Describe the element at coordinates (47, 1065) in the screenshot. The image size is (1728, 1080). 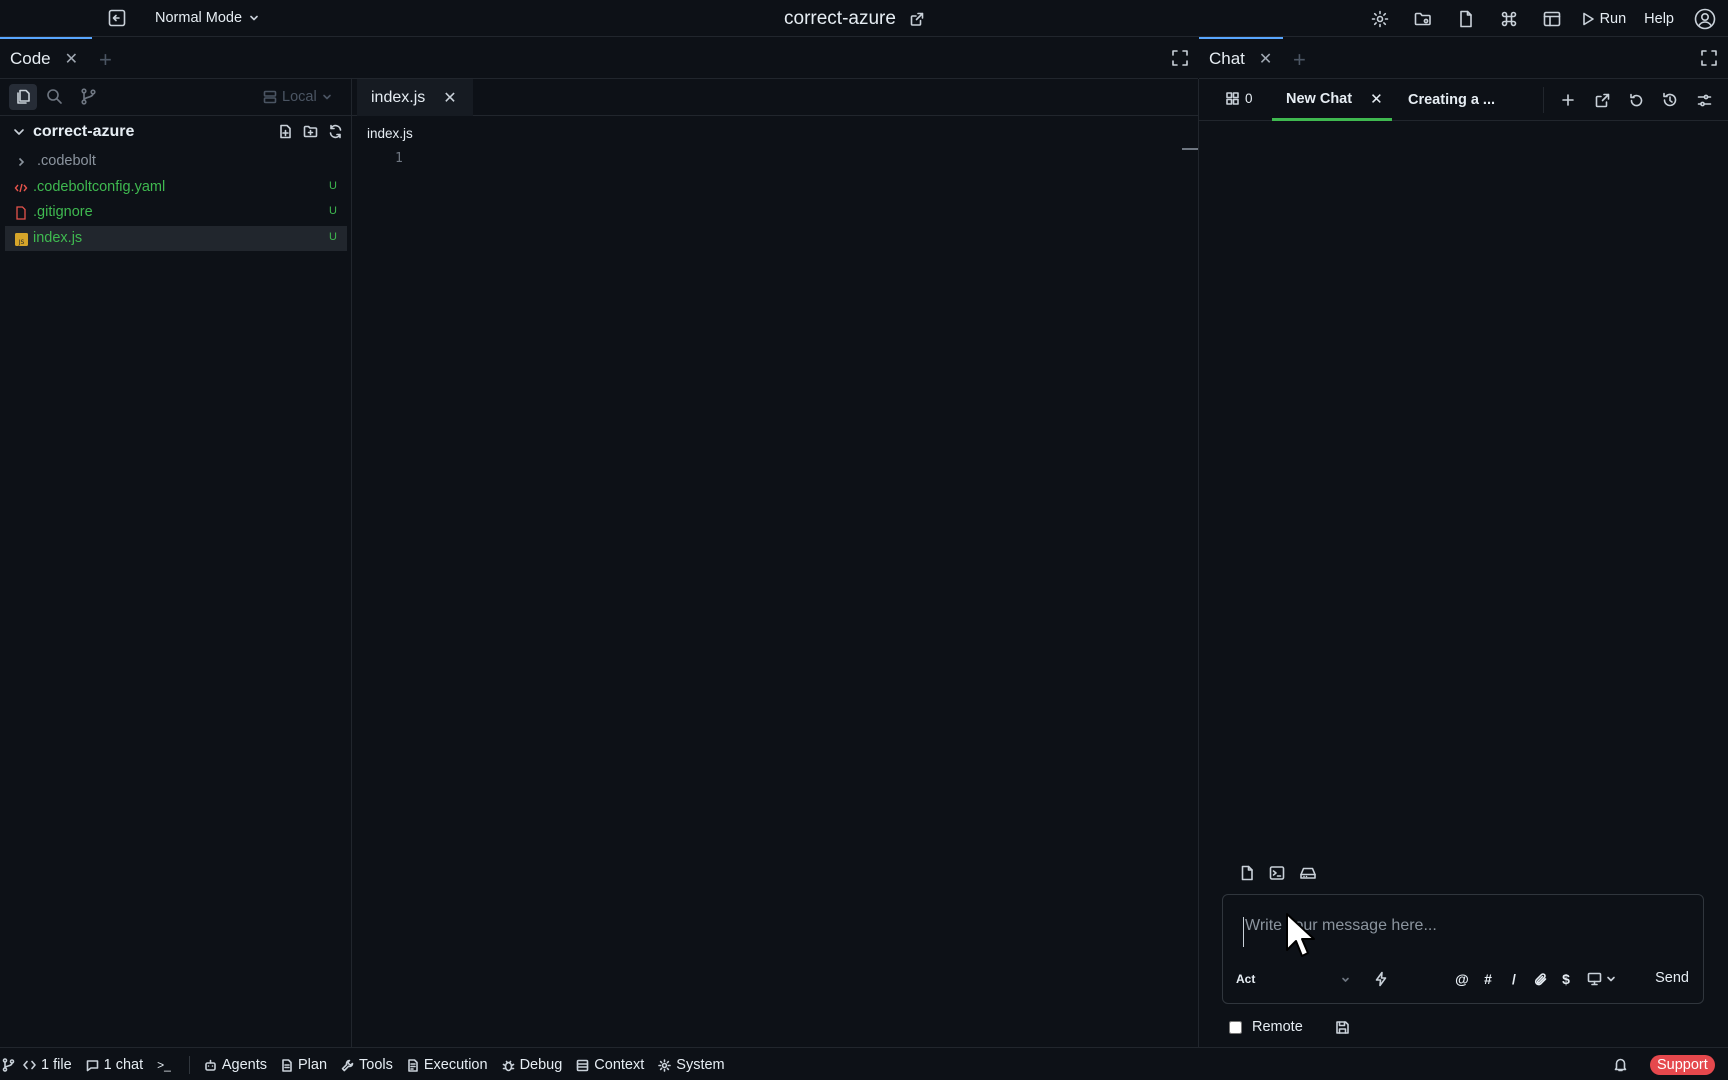
I see `files-count: 1 file` at that location.